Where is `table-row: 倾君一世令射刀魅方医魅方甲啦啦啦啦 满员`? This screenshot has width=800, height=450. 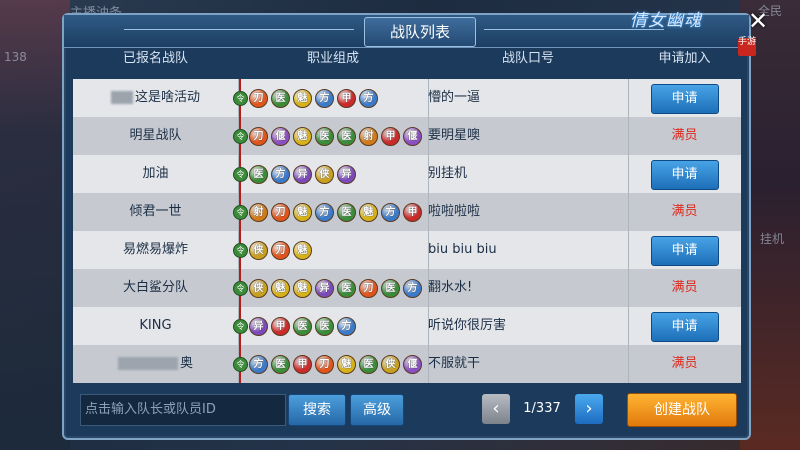 table-row: 倾君一世令射刀魅方医魅方甲啦啦啦啦 满员 is located at coordinates (407, 212).